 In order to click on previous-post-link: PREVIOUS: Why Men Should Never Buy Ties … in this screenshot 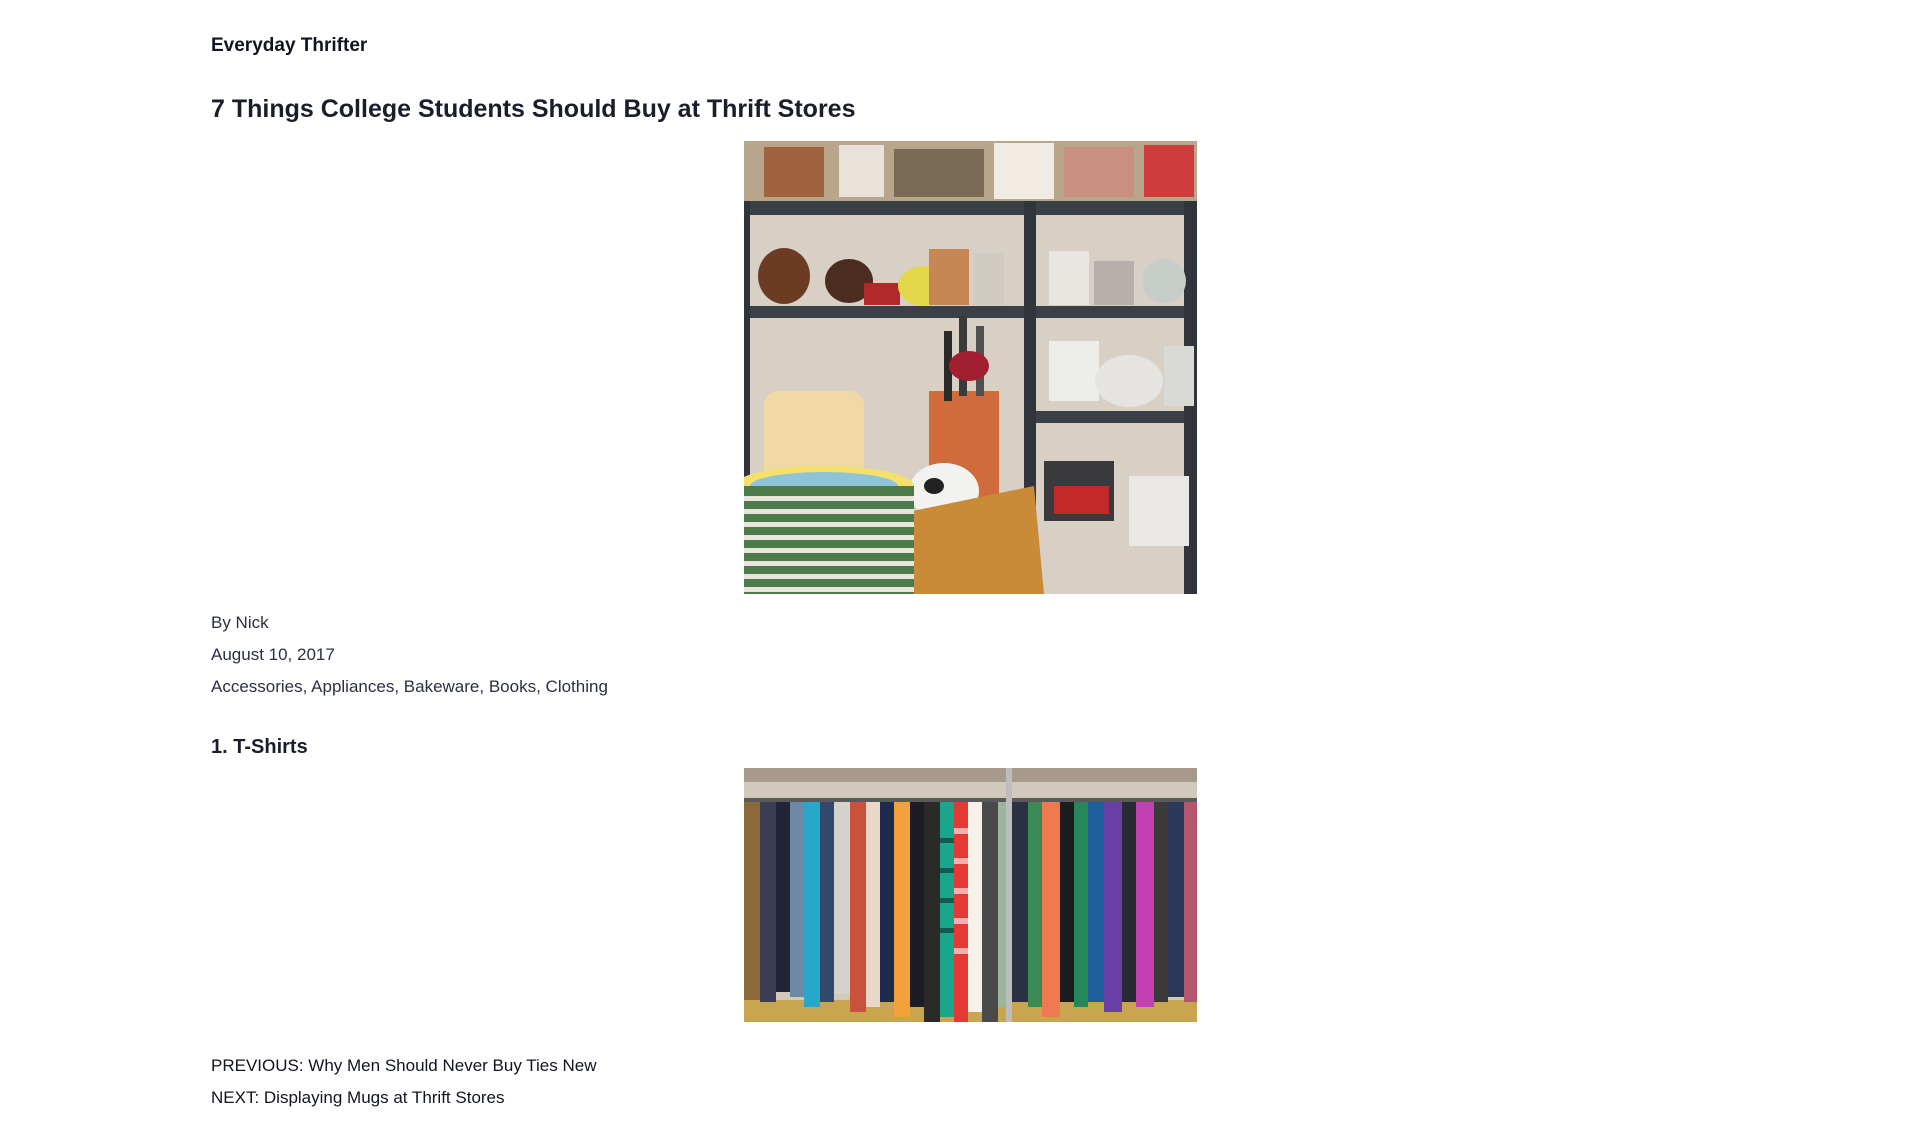, I will do `click(403, 1066)`.